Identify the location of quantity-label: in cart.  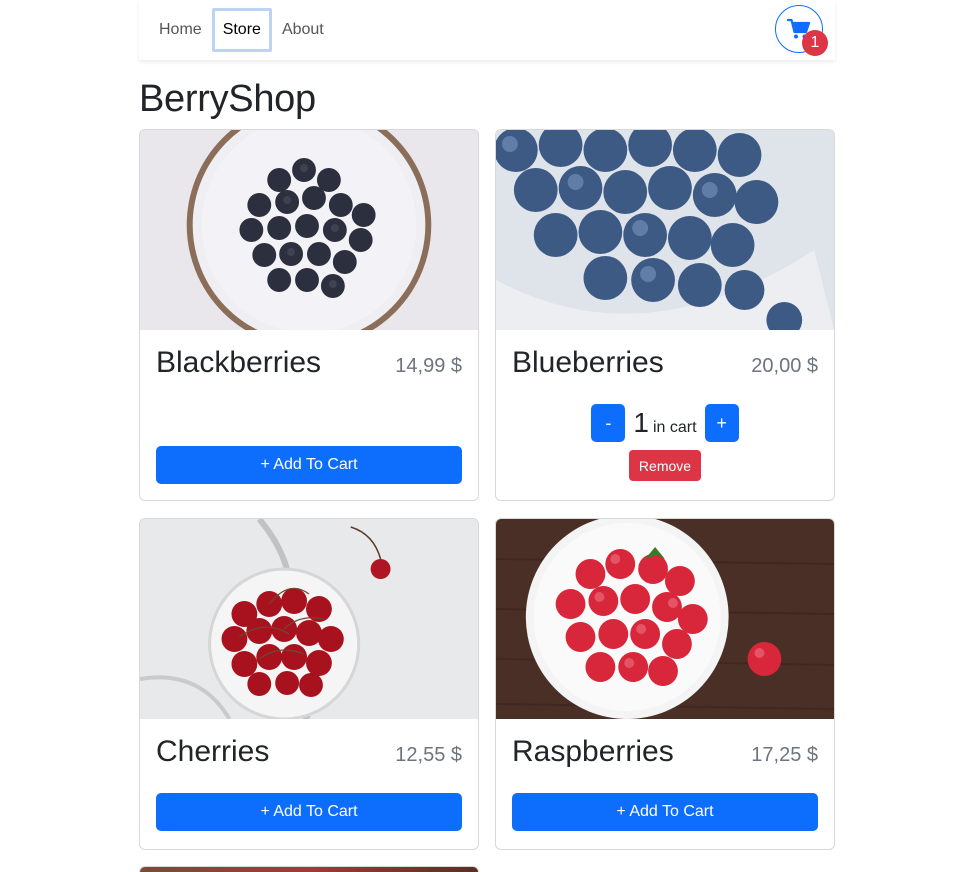
(675, 427).